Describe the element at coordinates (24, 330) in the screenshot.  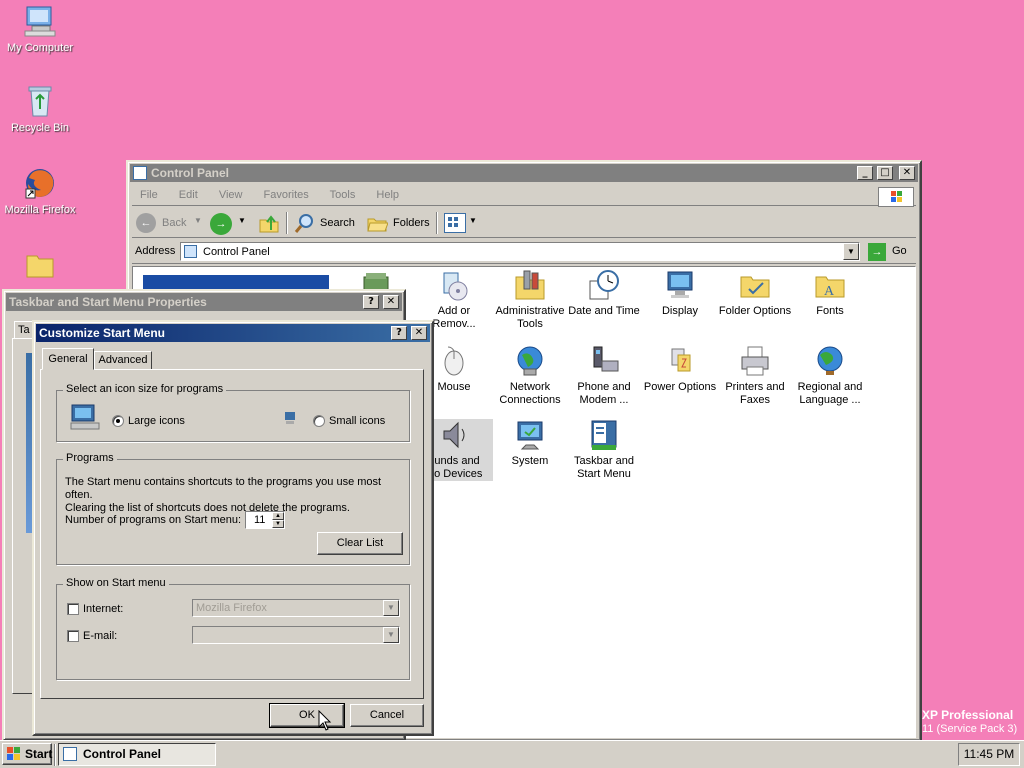
I see `tab-label: Ta` at that location.